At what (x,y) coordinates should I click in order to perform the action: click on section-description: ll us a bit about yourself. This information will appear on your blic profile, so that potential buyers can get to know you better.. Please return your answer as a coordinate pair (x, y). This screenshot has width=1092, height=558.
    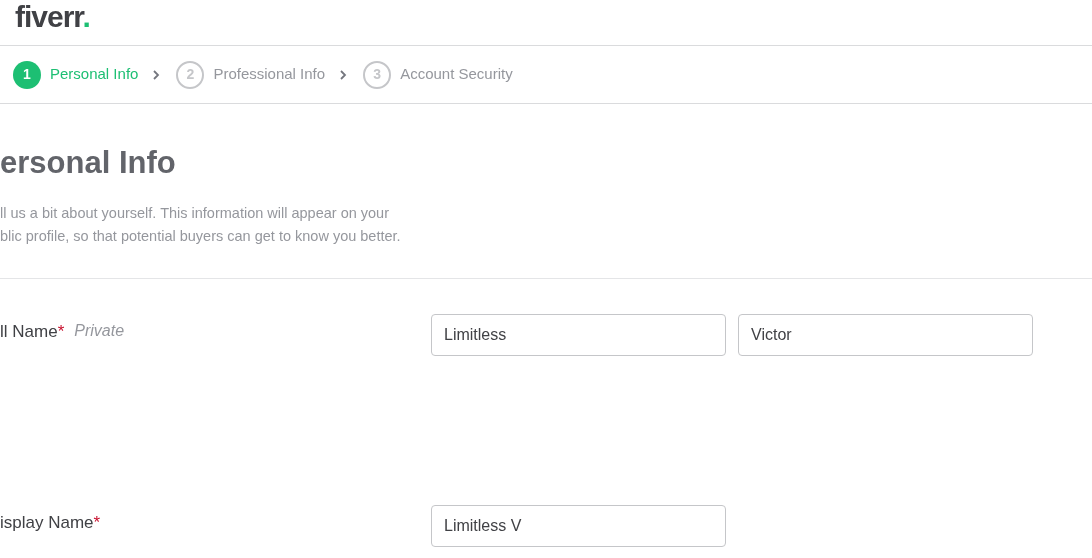
    Looking at the image, I should click on (201, 225).